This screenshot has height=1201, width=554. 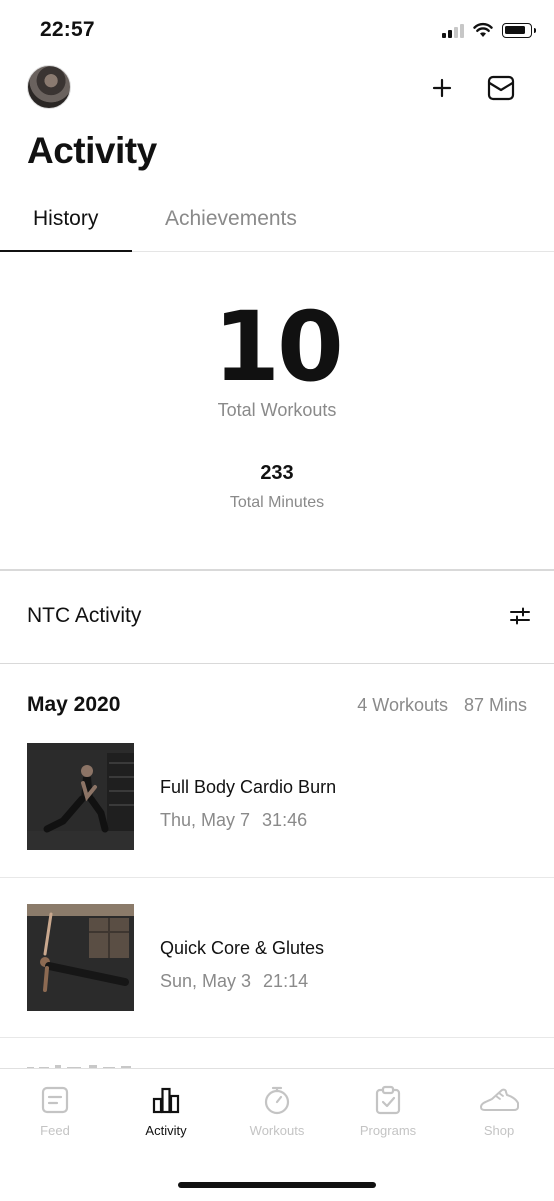 I want to click on nav-feed-label: Feed, so click(x=55, y=1130).